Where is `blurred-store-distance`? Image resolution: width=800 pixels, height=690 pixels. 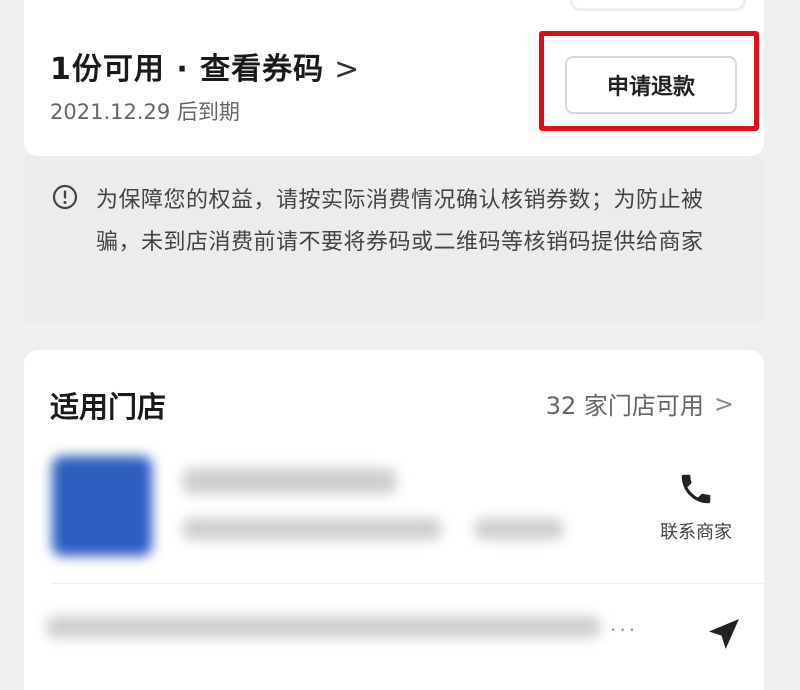
blurred-store-distance is located at coordinates (519, 529).